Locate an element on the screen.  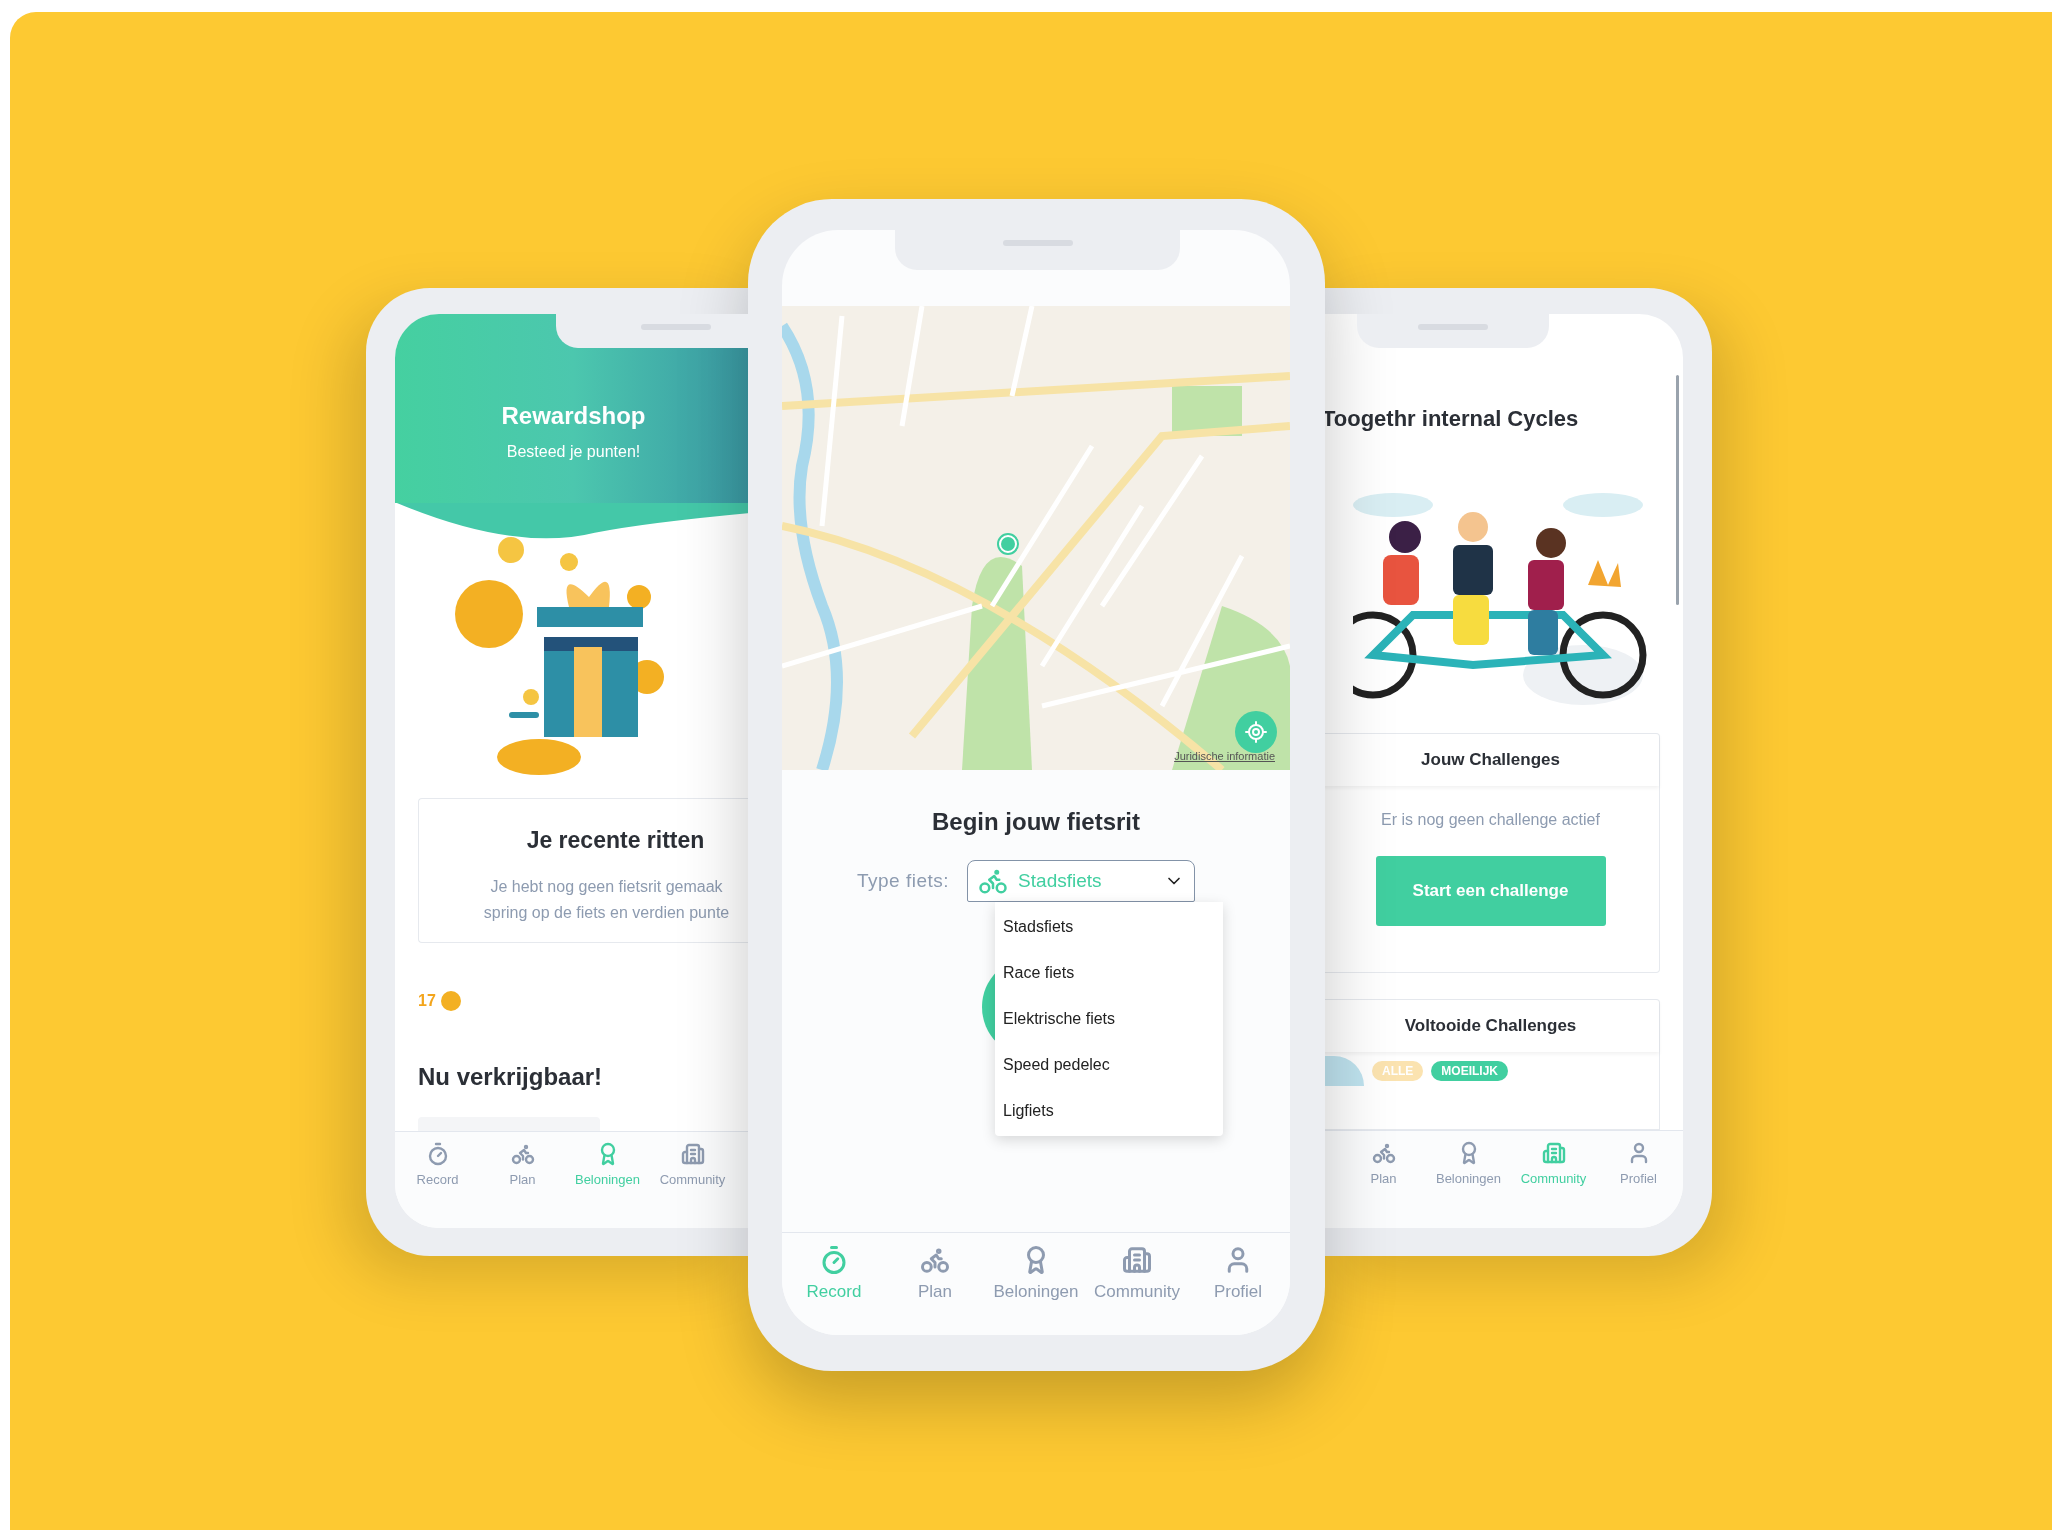
dropdown-option: Ligfiets is located at coordinates (1109, 1111).